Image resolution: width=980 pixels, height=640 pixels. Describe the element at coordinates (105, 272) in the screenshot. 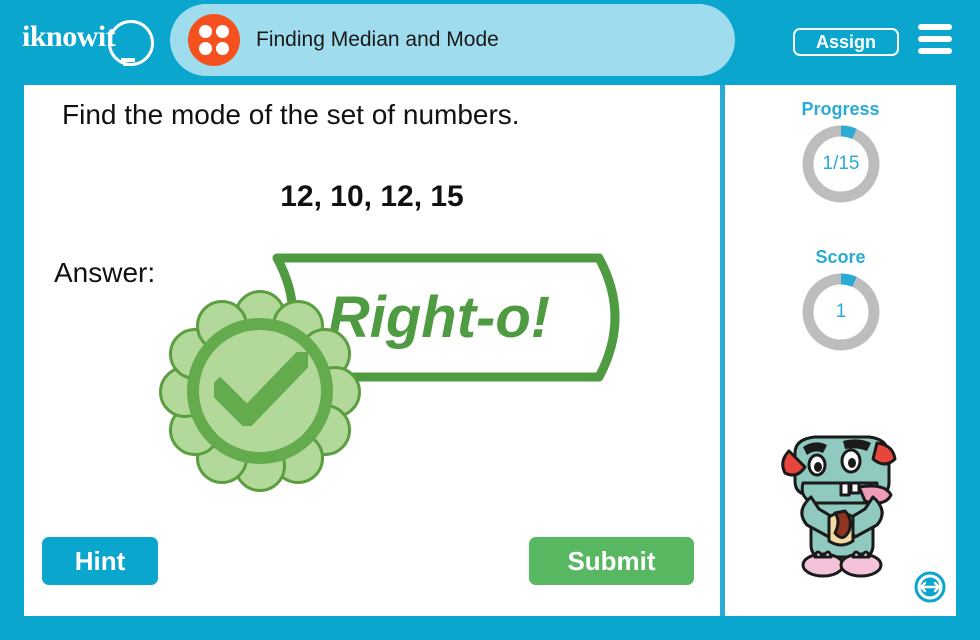

I see `answer-label: Answer:` at that location.